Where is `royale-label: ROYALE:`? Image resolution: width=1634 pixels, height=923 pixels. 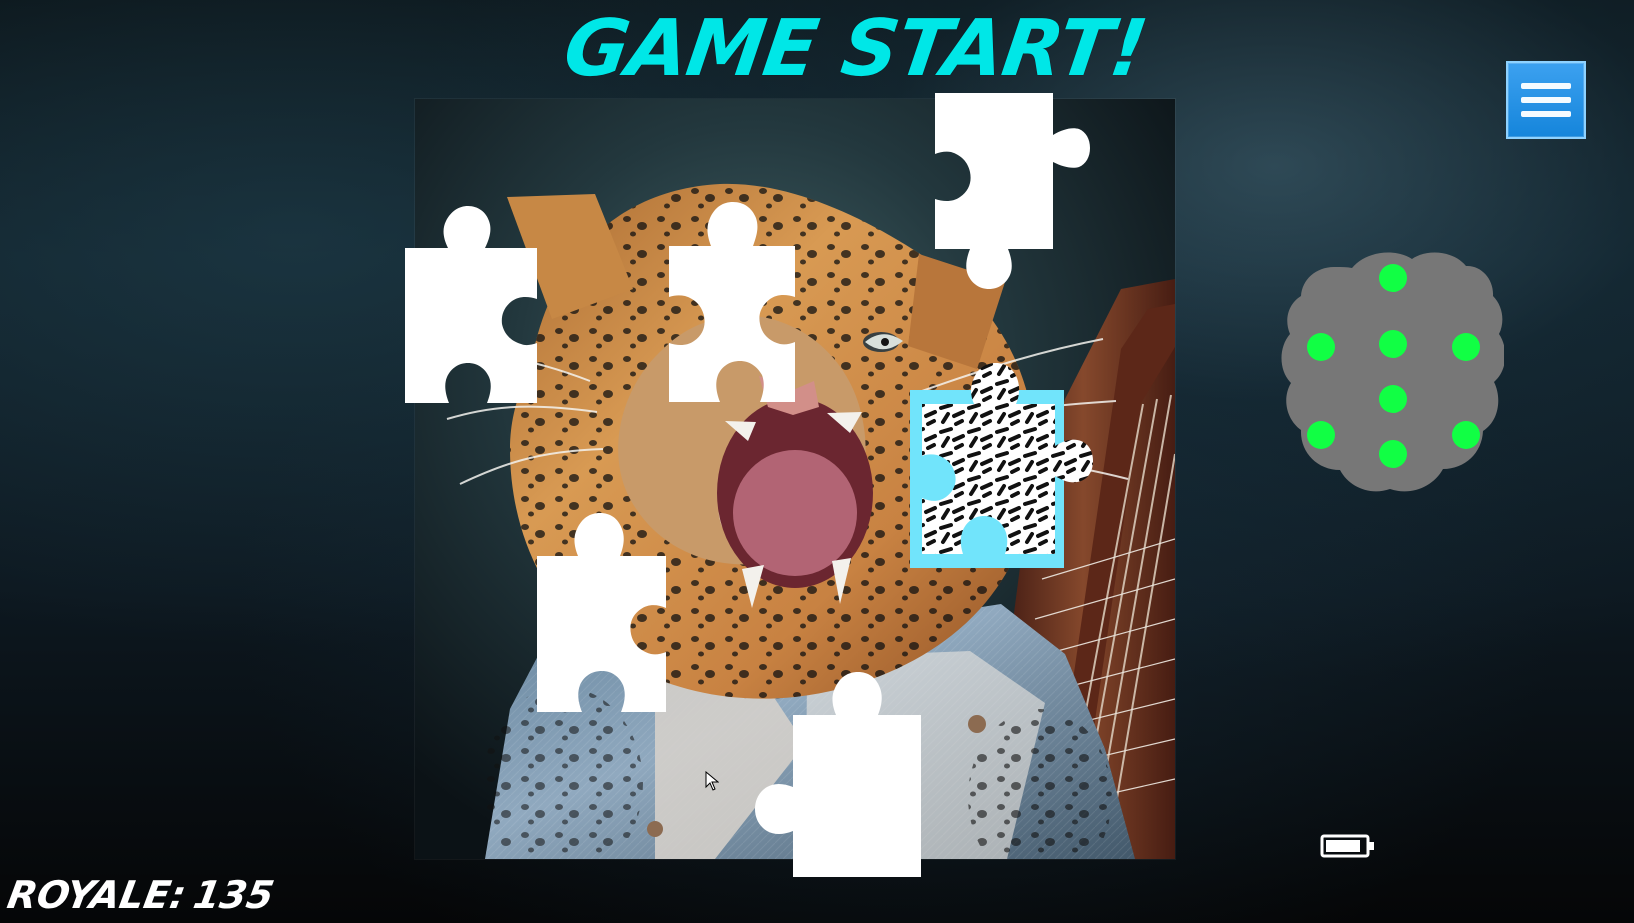 royale-label: ROYALE: is located at coordinates (97, 895).